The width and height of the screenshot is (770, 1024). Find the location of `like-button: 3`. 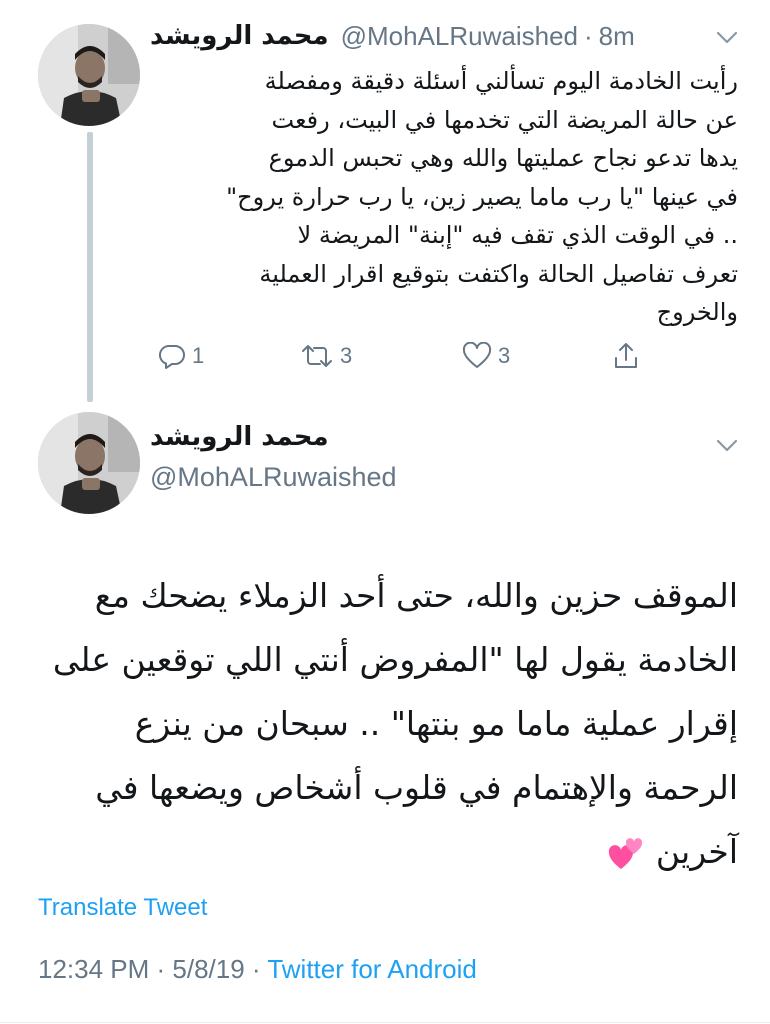

like-button: 3 is located at coordinates (486, 356).